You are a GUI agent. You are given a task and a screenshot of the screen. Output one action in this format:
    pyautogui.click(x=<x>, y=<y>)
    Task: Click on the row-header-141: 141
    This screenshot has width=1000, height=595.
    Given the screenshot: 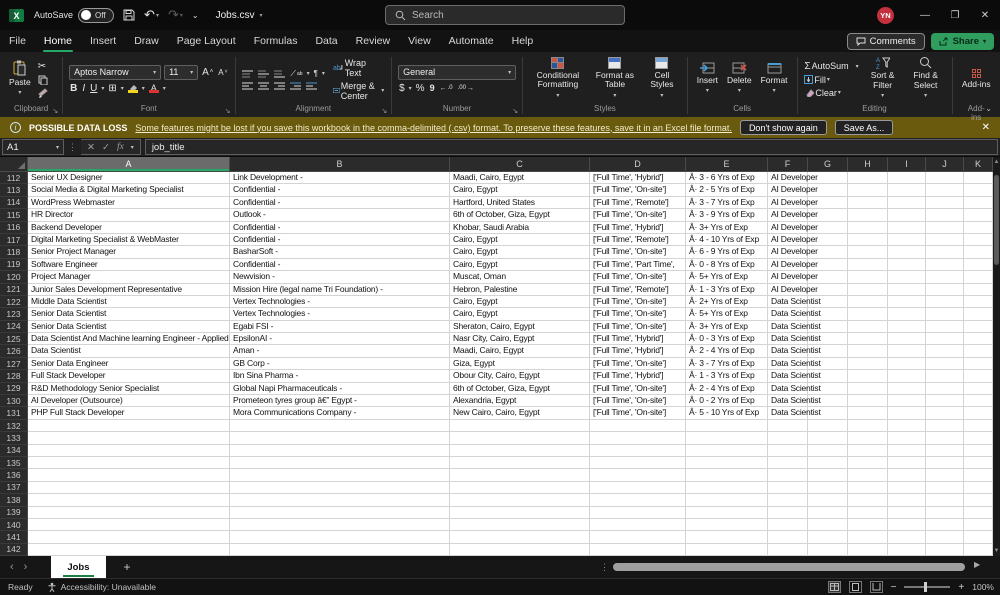 What is the action you would take?
    pyautogui.click(x=14, y=537)
    